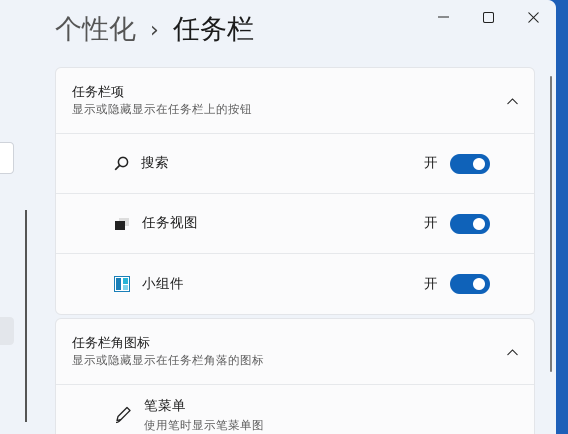 The width and height of the screenshot is (568, 434). What do you see at coordinates (111, 343) in the screenshot?
I see `section-title: 任务栏角图标` at bounding box center [111, 343].